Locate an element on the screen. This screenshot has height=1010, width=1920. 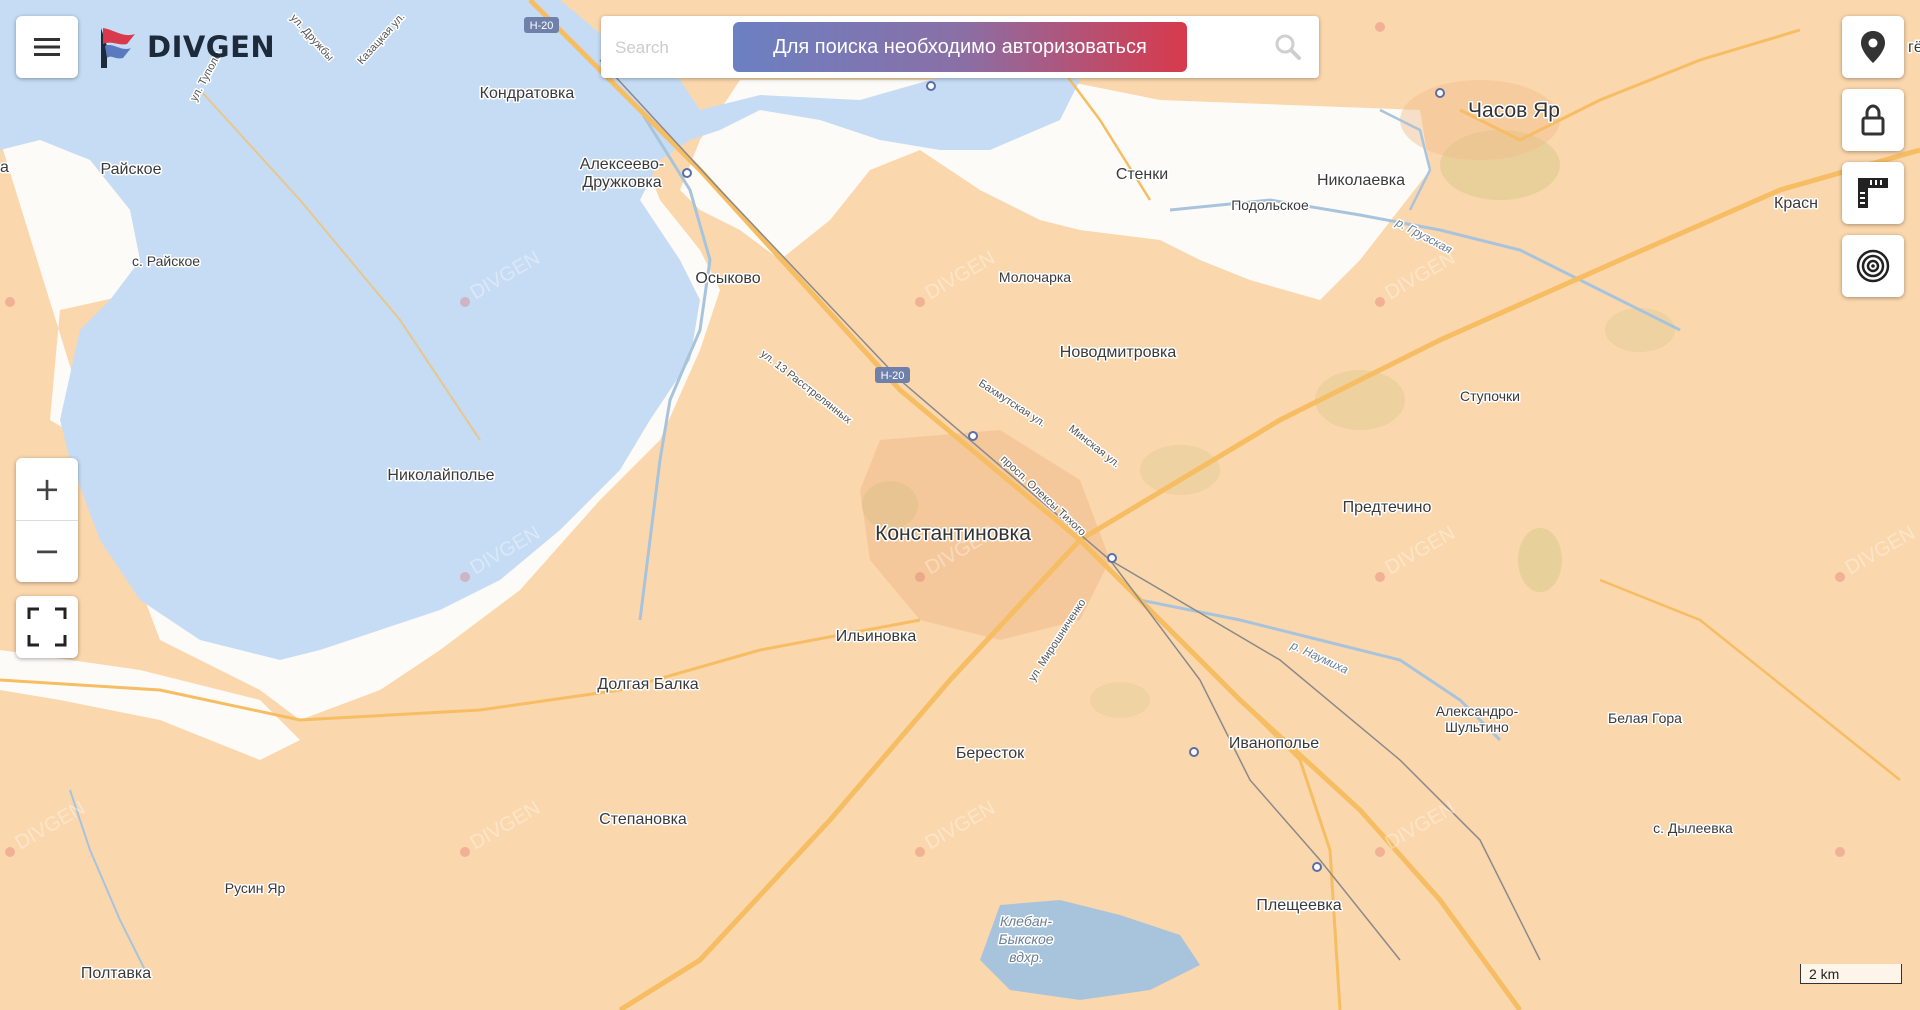
plus-icon: + is located at coordinates (47, 489).